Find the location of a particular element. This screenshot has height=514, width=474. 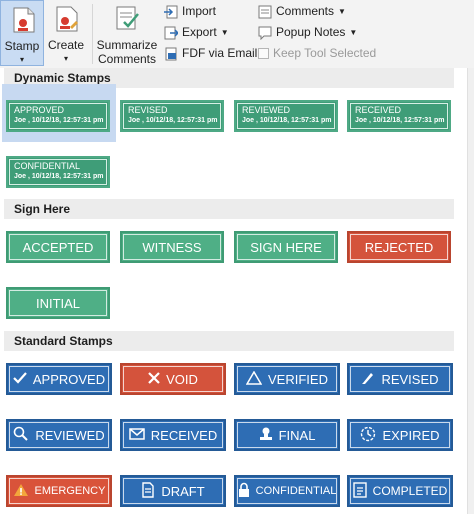

keep-tool-selected-checkbox: Keep Tool Selected is located at coordinates (317, 53).